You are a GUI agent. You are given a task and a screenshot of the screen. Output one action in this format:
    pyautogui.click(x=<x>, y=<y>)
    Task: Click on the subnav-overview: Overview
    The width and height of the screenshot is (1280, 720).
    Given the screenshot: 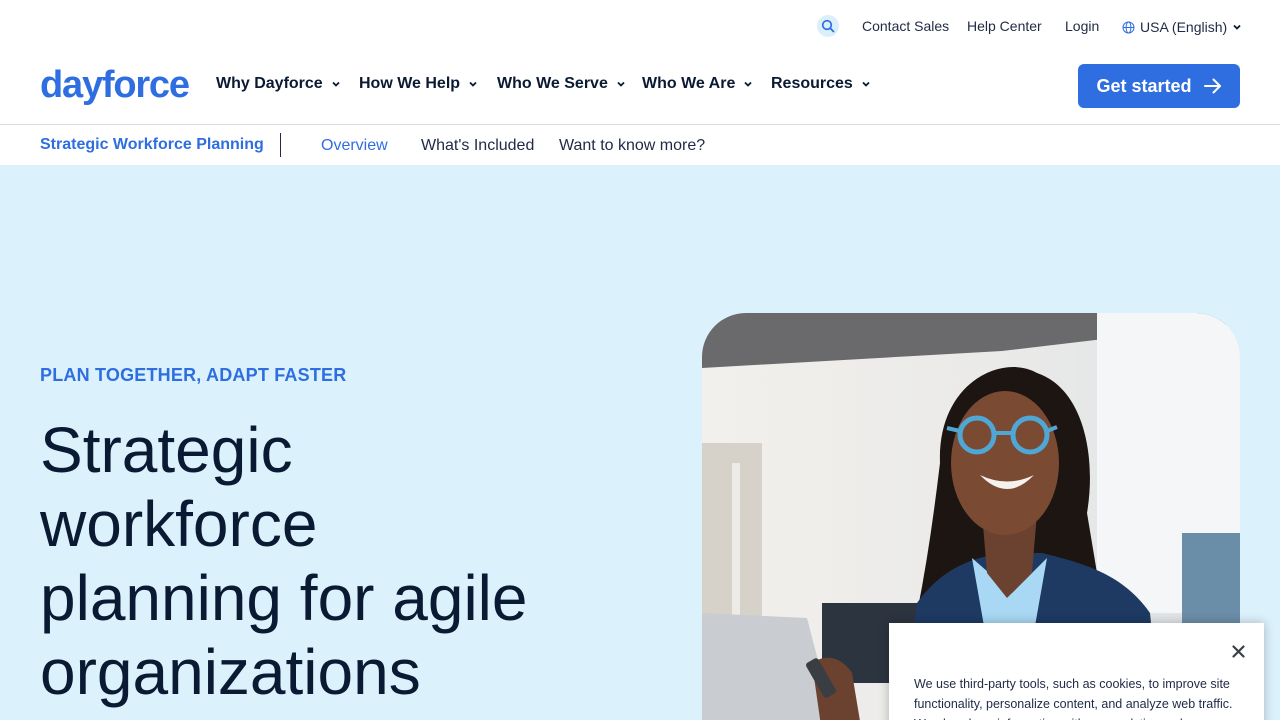 What is the action you would take?
    pyautogui.click(x=354, y=146)
    